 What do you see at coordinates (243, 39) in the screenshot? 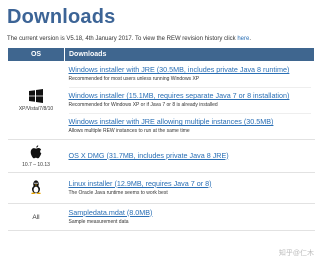
I see `revision-history-link: here` at bounding box center [243, 39].